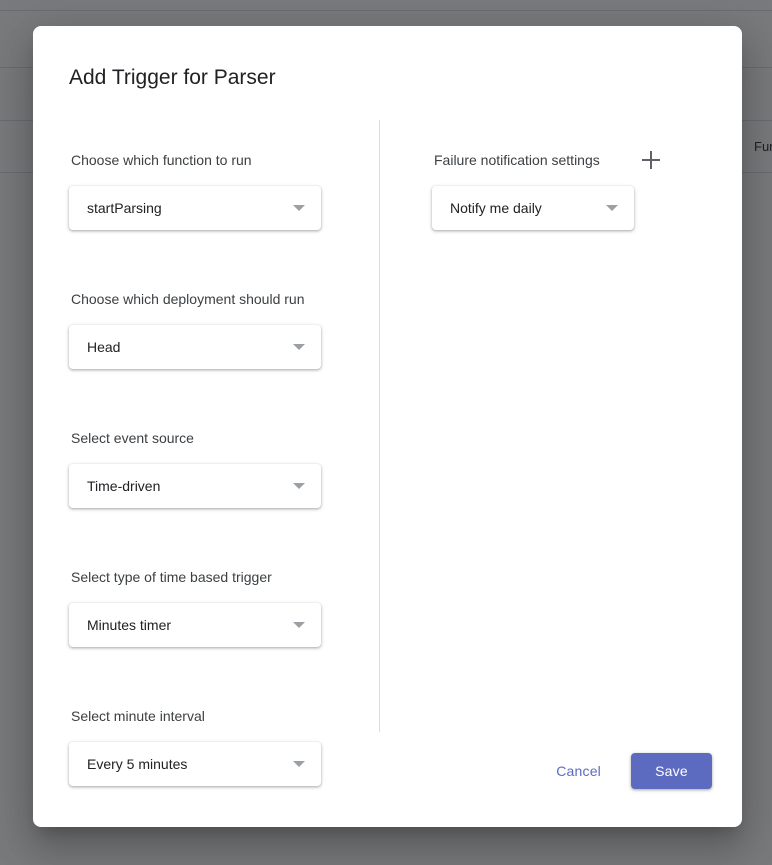 The height and width of the screenshot is (865, 772). What do you see at coordinates (195, 347) in the screenshot?
I see `select-deployment: Head` at bounding box center [195, 347].